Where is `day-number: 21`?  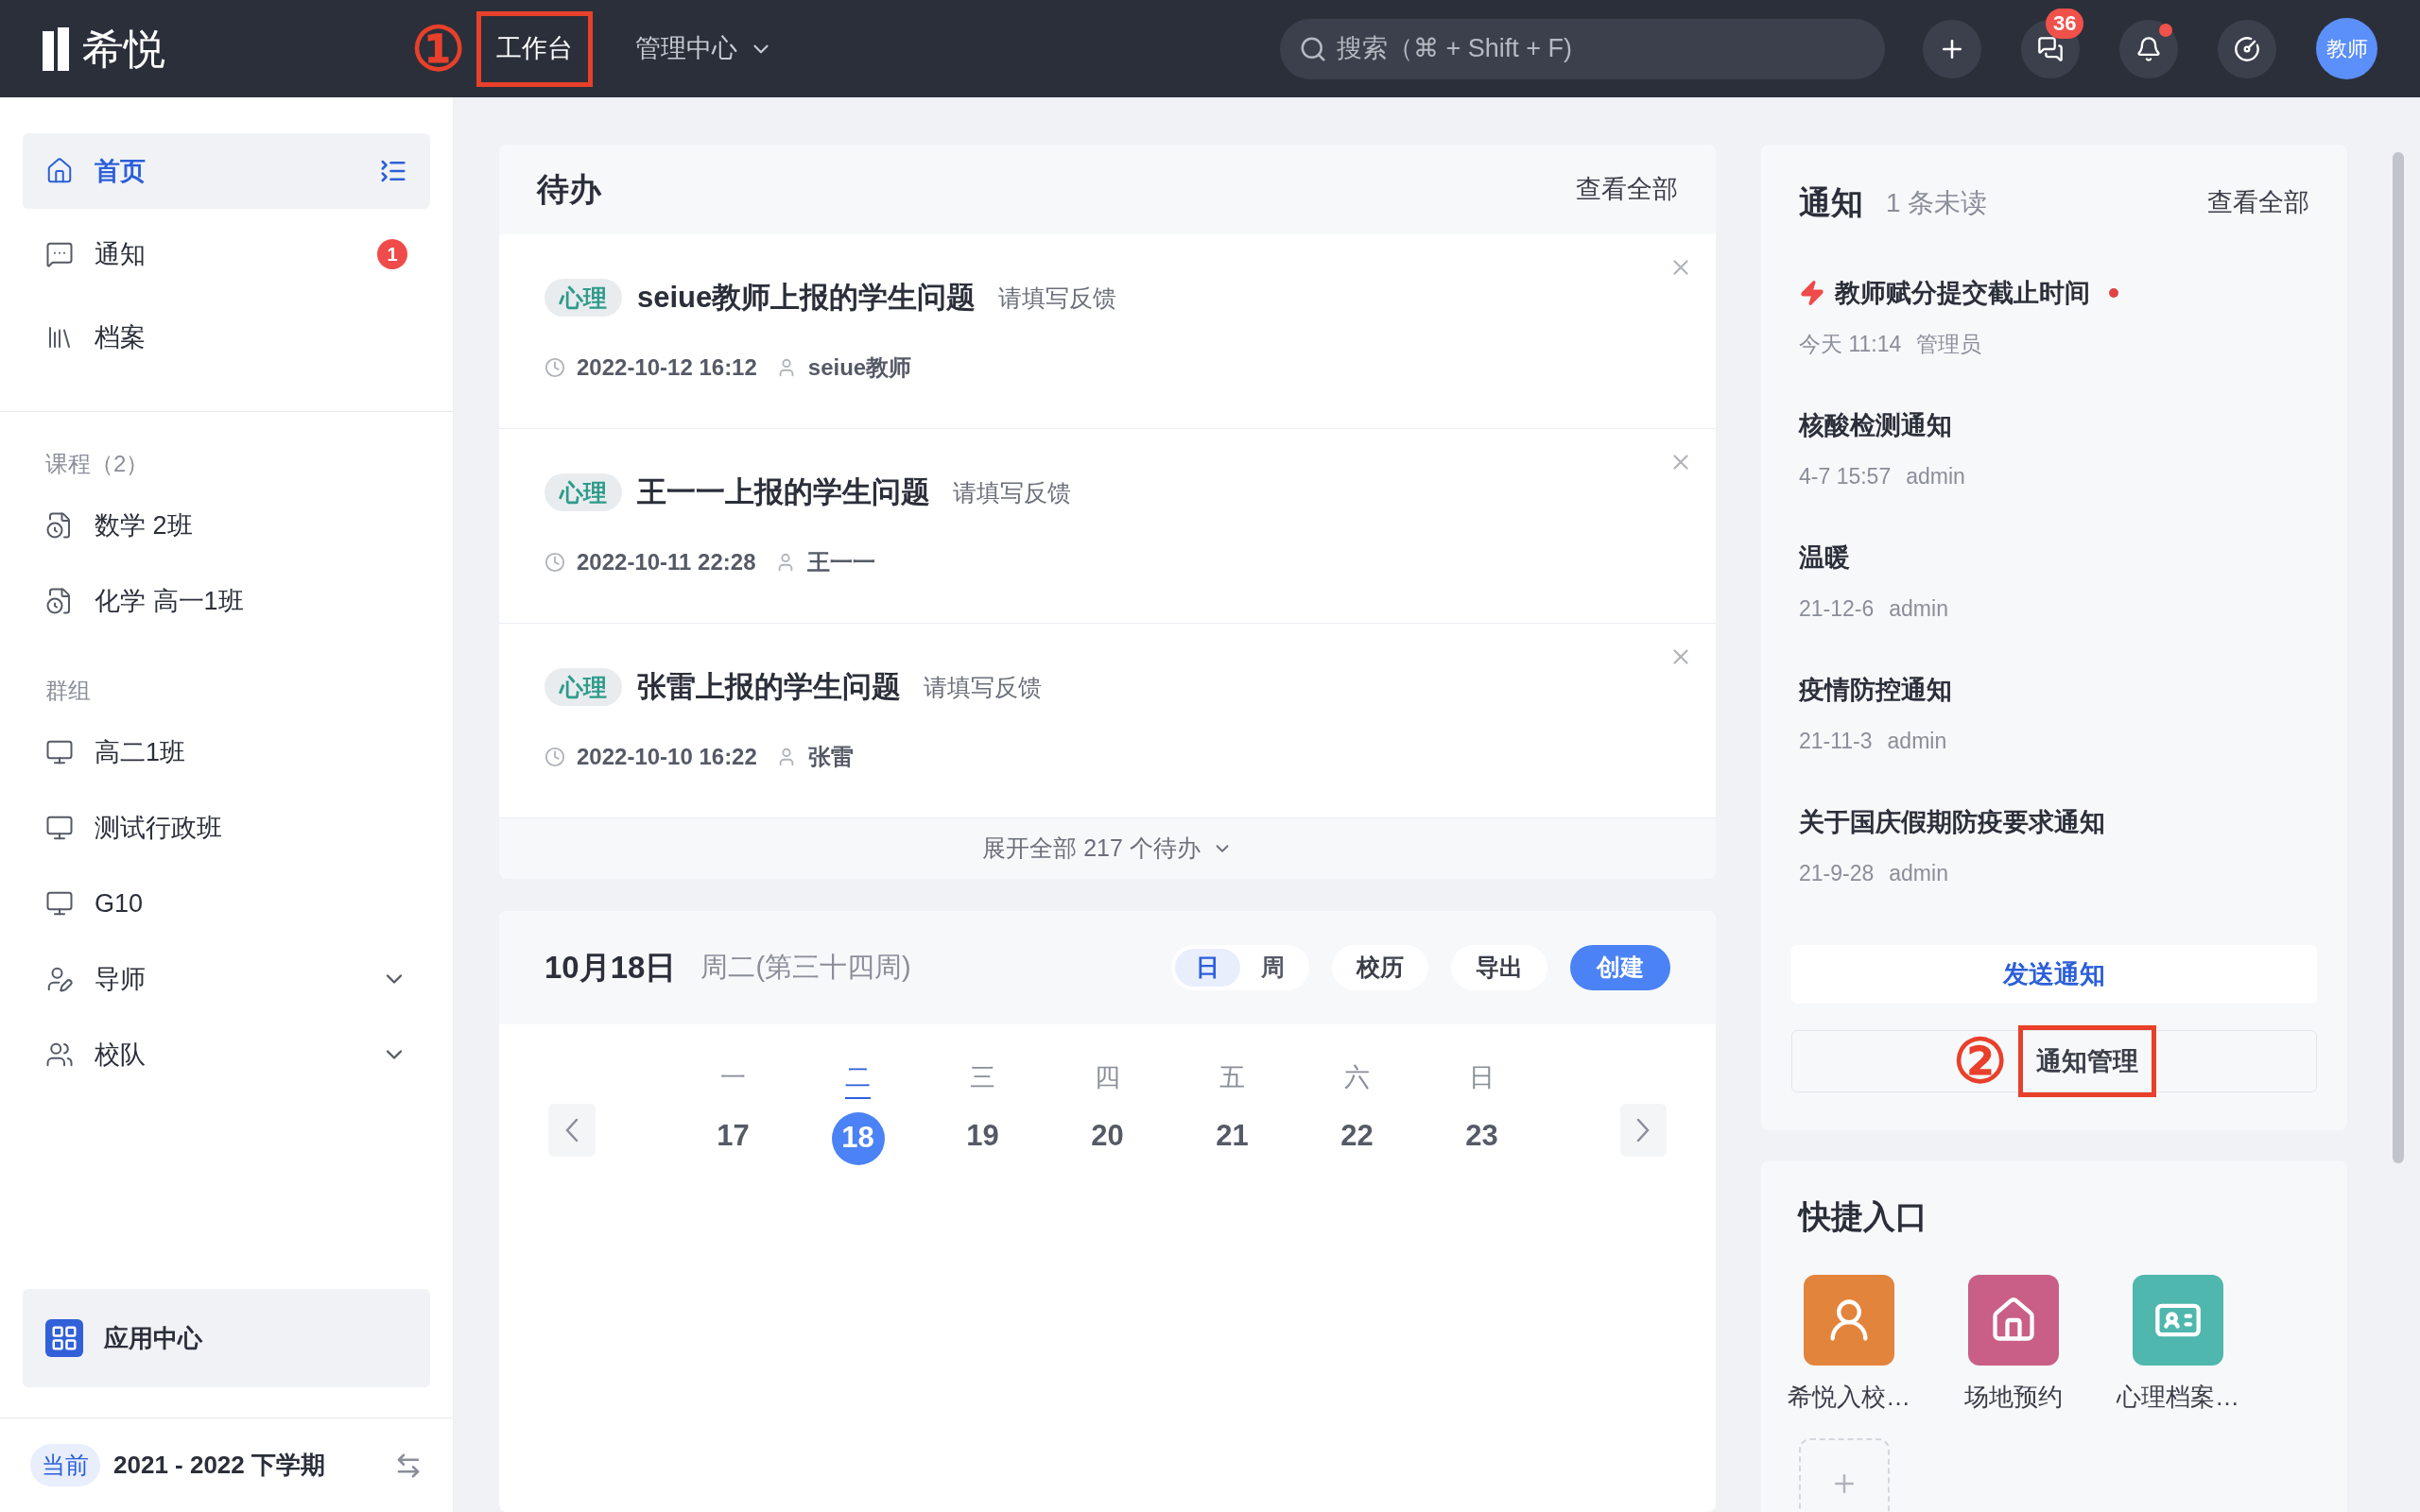
day-number: 21 is located at coordinates (1232, 1136).